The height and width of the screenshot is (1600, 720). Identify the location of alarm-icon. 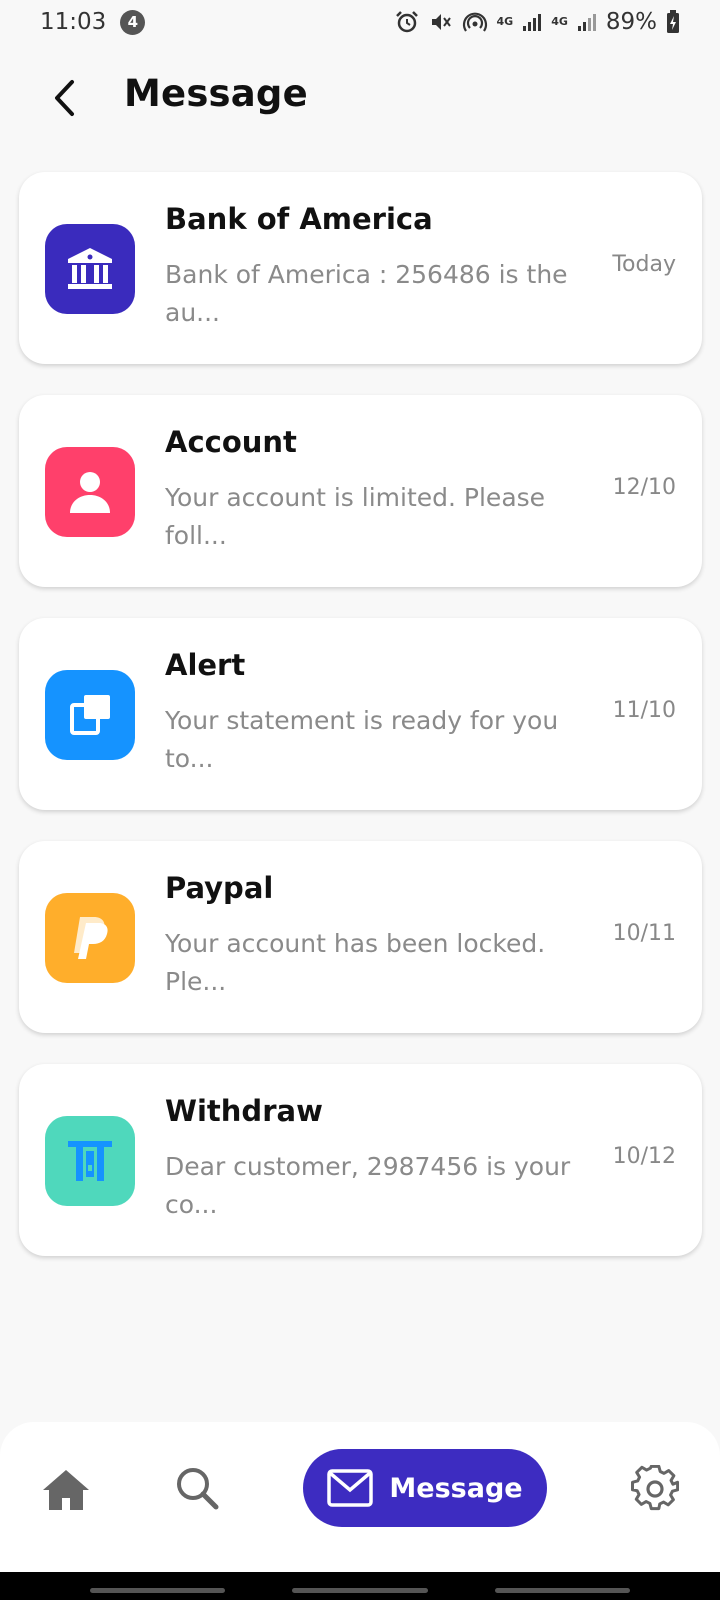
(407, 22).